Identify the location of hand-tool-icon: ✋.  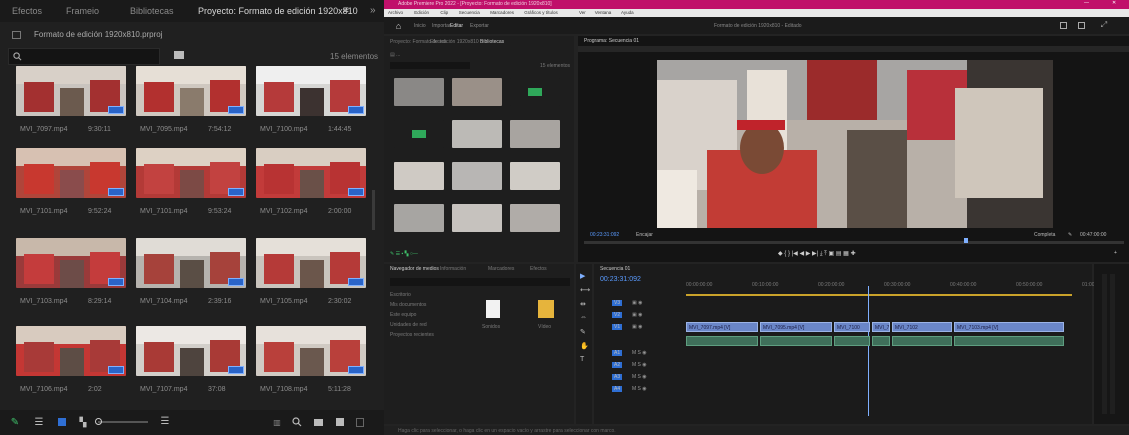
(584, 346).